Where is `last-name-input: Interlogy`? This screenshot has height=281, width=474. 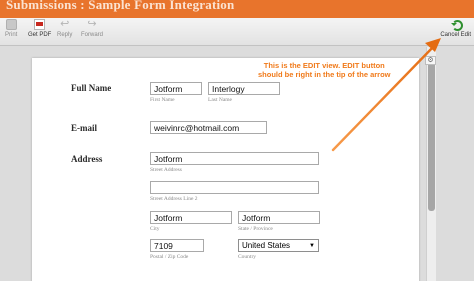
last-name-input: Interlogy is located at coordinates (244, 88).